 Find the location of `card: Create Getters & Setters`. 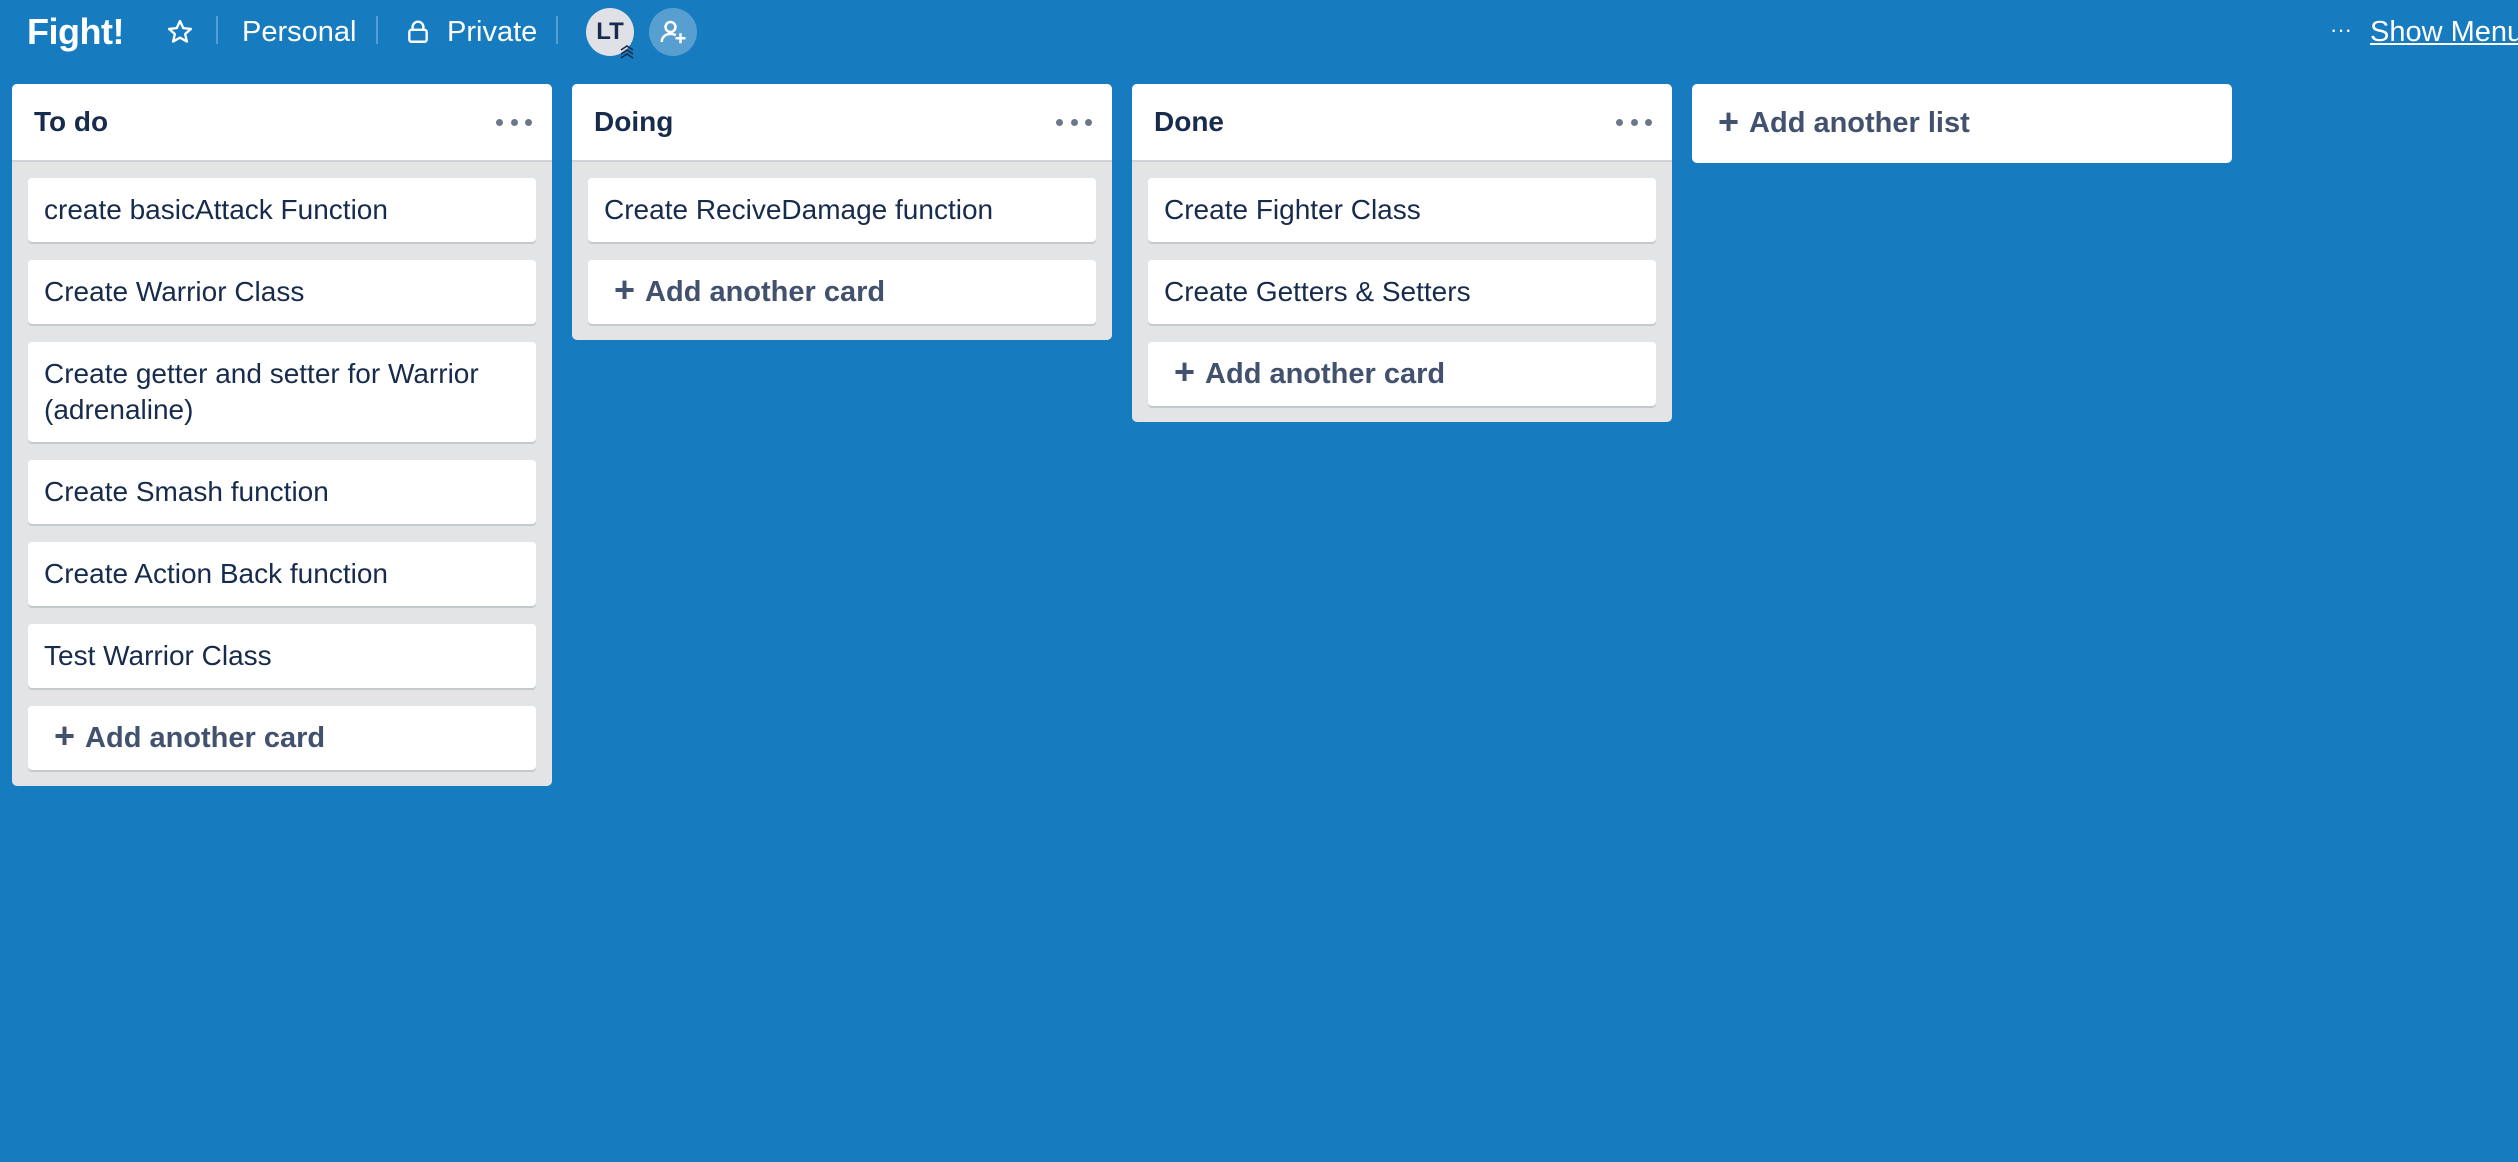

card: Create Getters & Setters is located at coordinates (1402, 292).